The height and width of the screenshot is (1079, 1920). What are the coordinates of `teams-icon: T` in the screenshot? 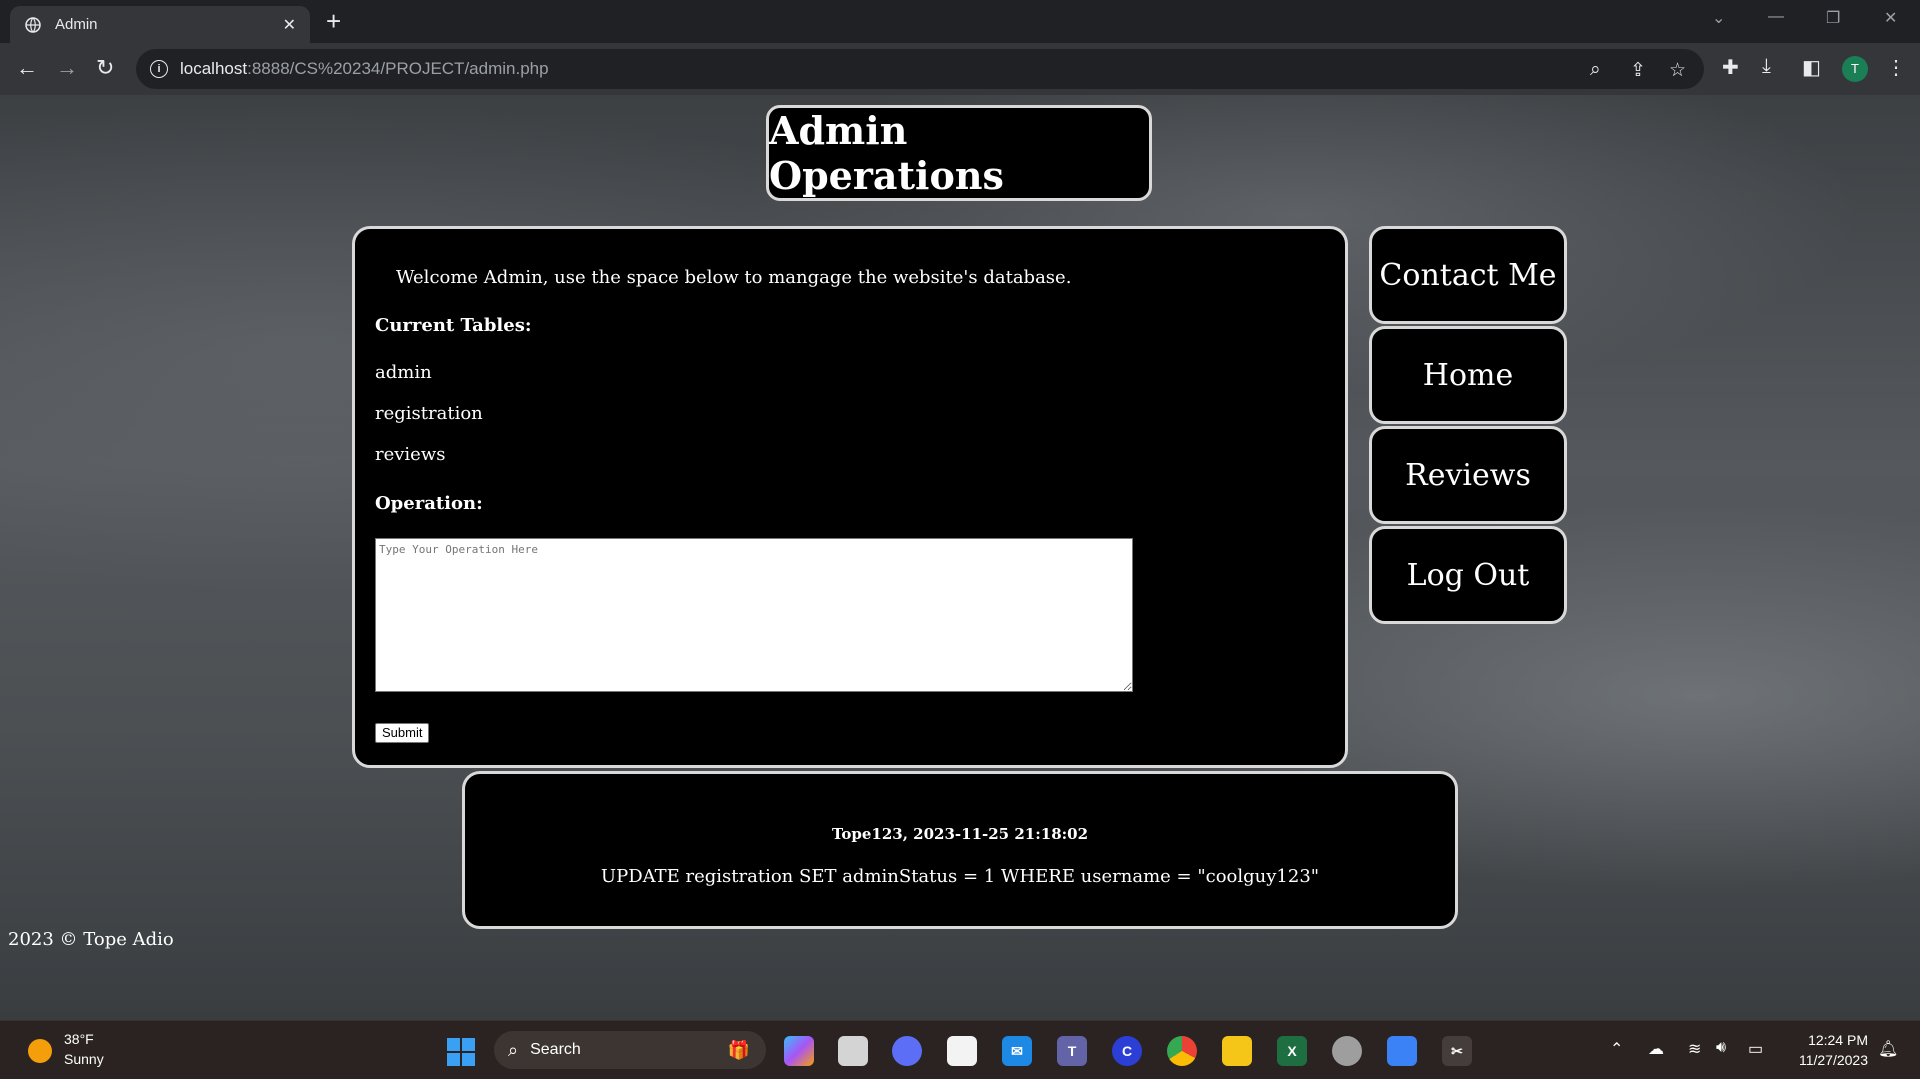 It's located at (1072, 1051).